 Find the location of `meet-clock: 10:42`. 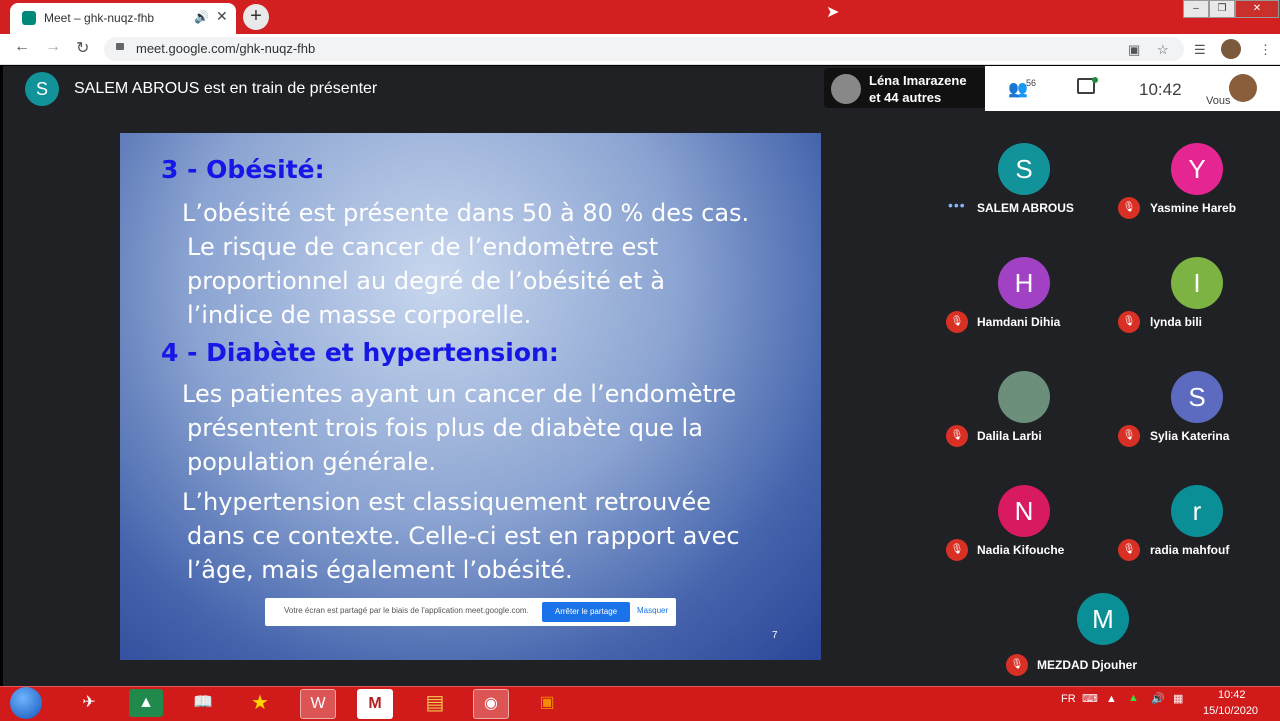

meet-clock: 10:42 is located at coordinates (1160, 89).